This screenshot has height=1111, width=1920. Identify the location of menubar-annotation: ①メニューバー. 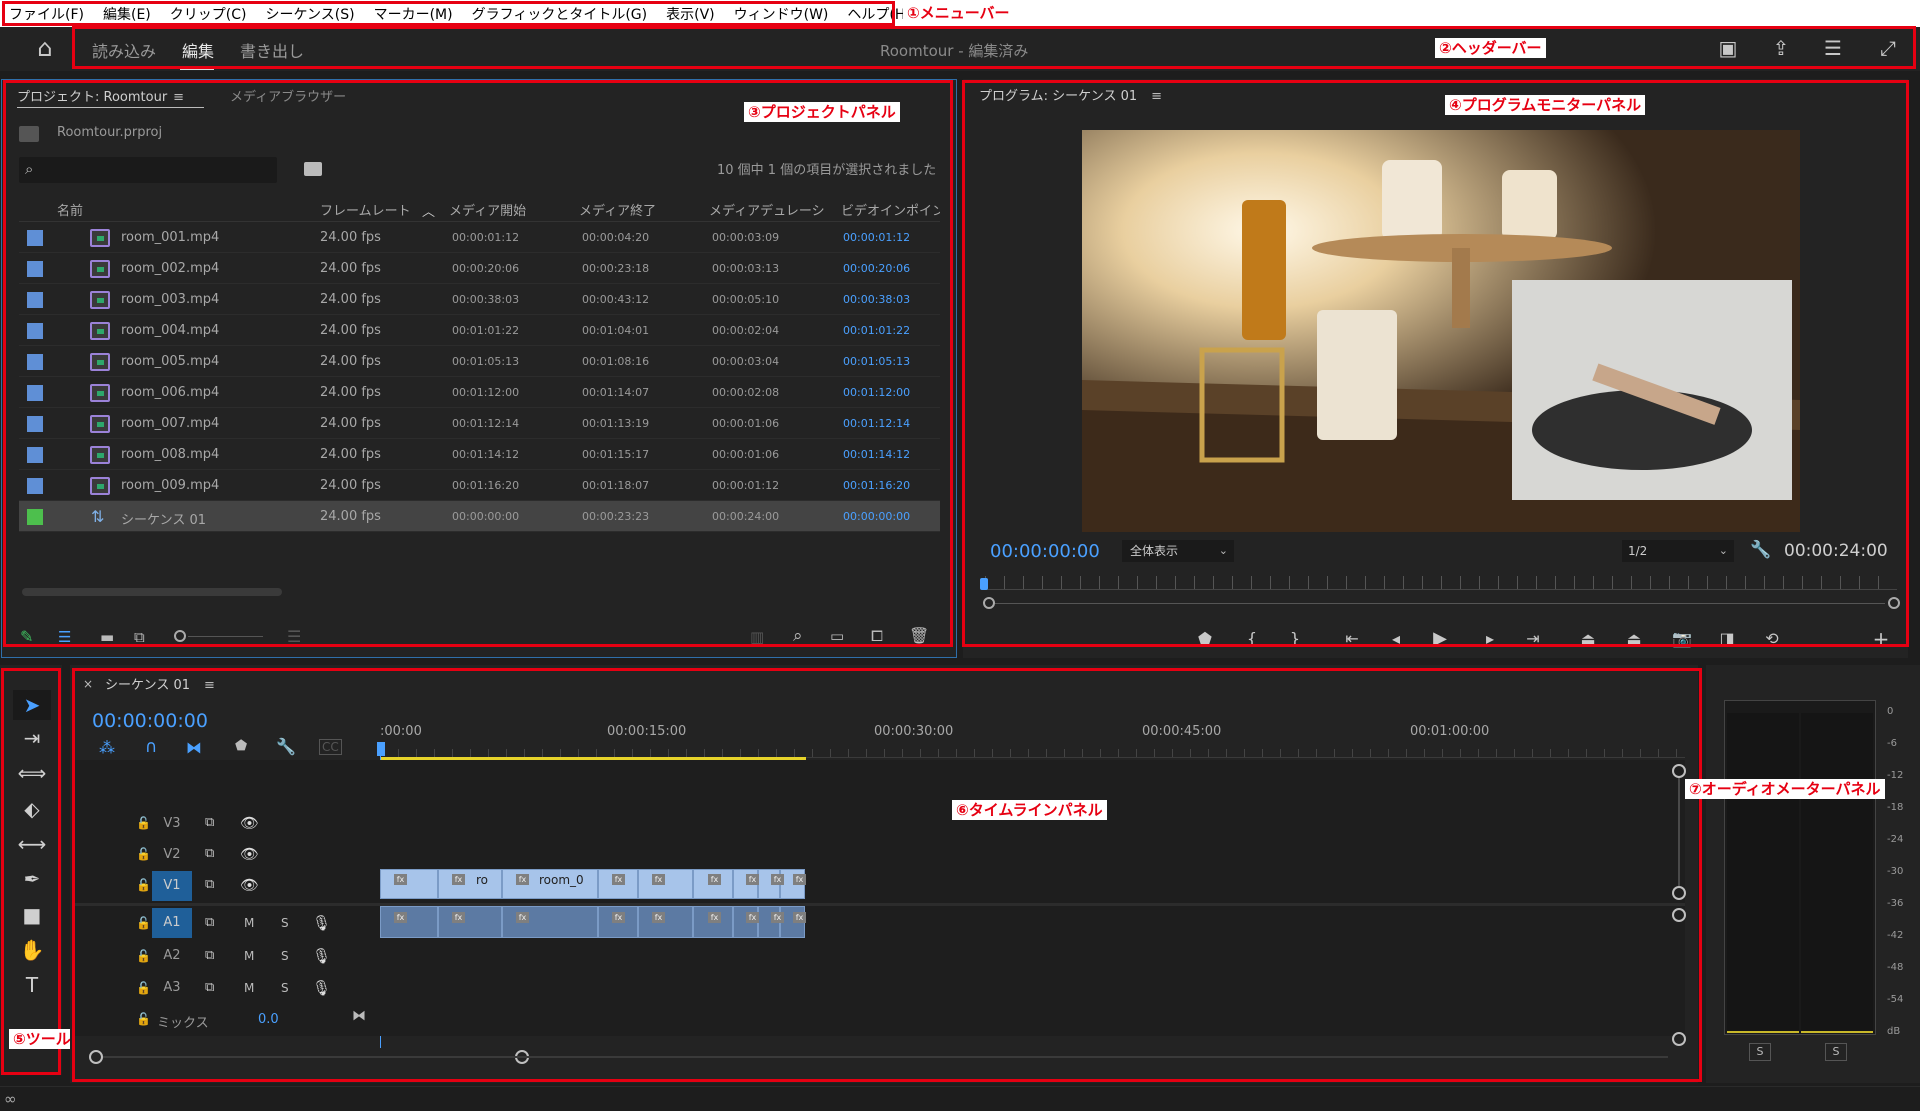
(958, 13).